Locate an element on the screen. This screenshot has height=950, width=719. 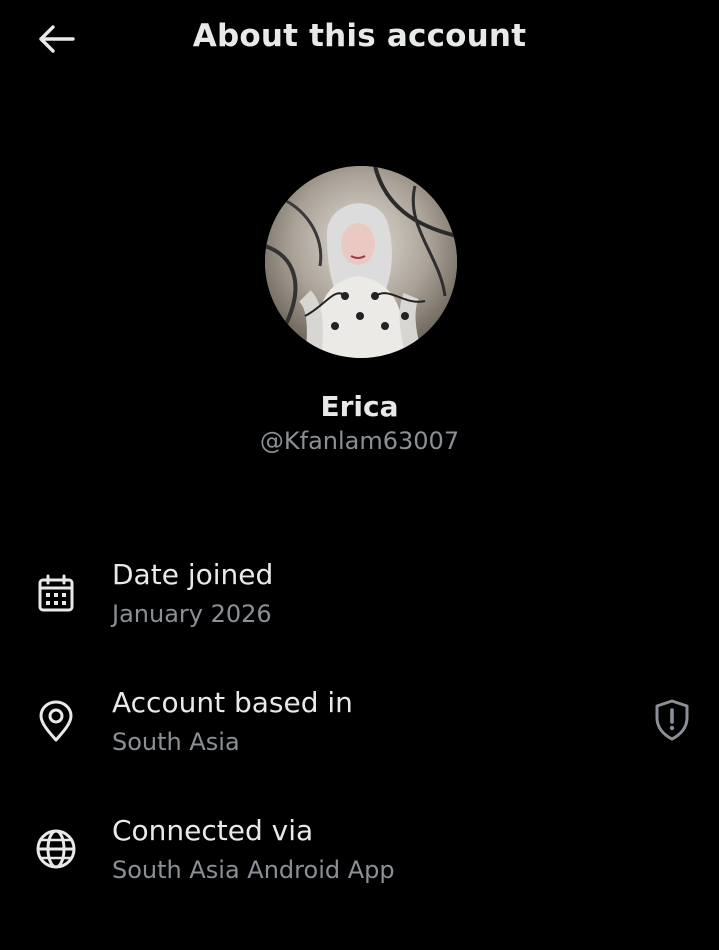
avatar-image is located at coordinates (361, 262).